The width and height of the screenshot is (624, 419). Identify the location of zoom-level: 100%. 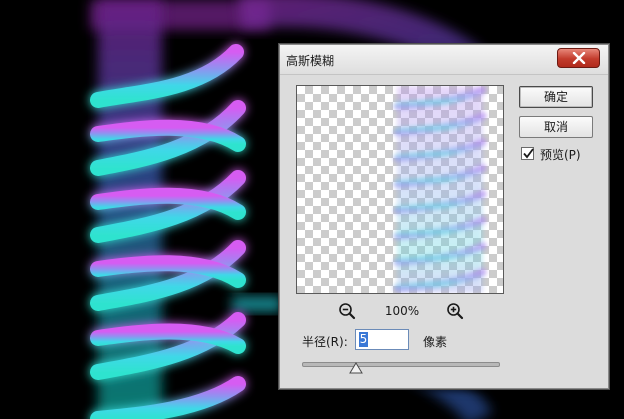
(402, 311).